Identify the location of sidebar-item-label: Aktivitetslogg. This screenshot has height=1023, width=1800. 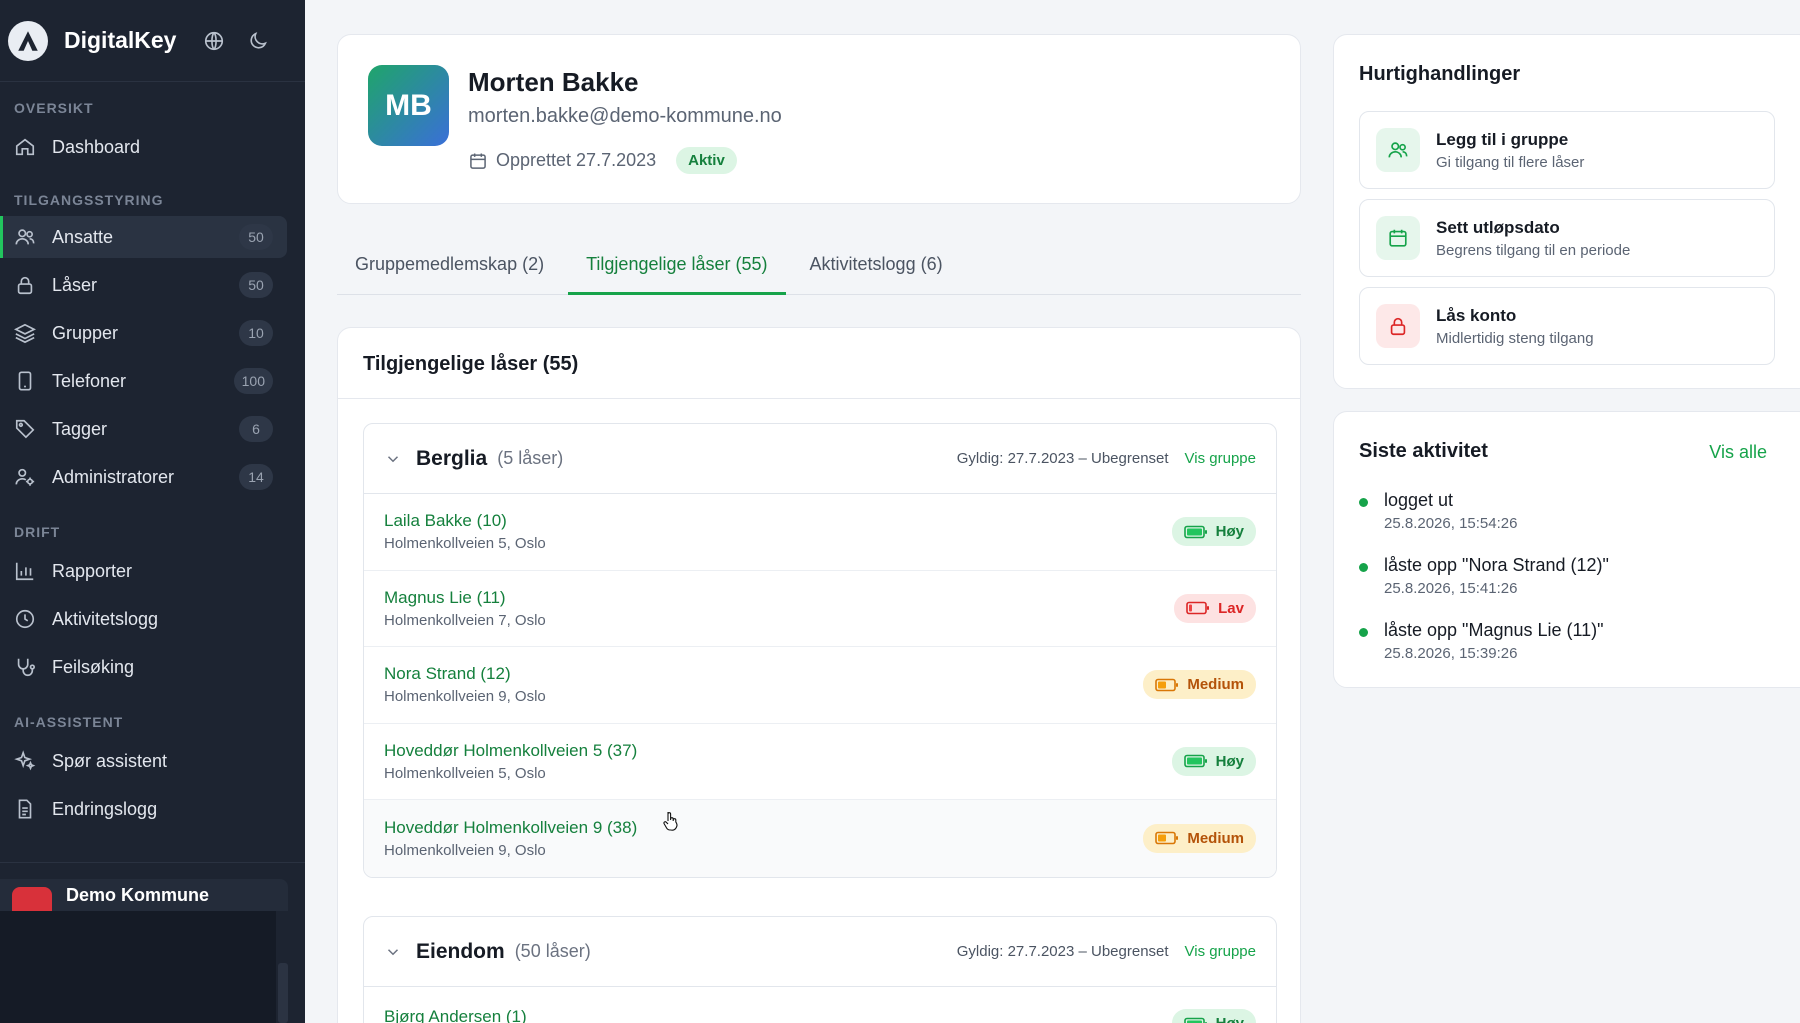
(105, 618).